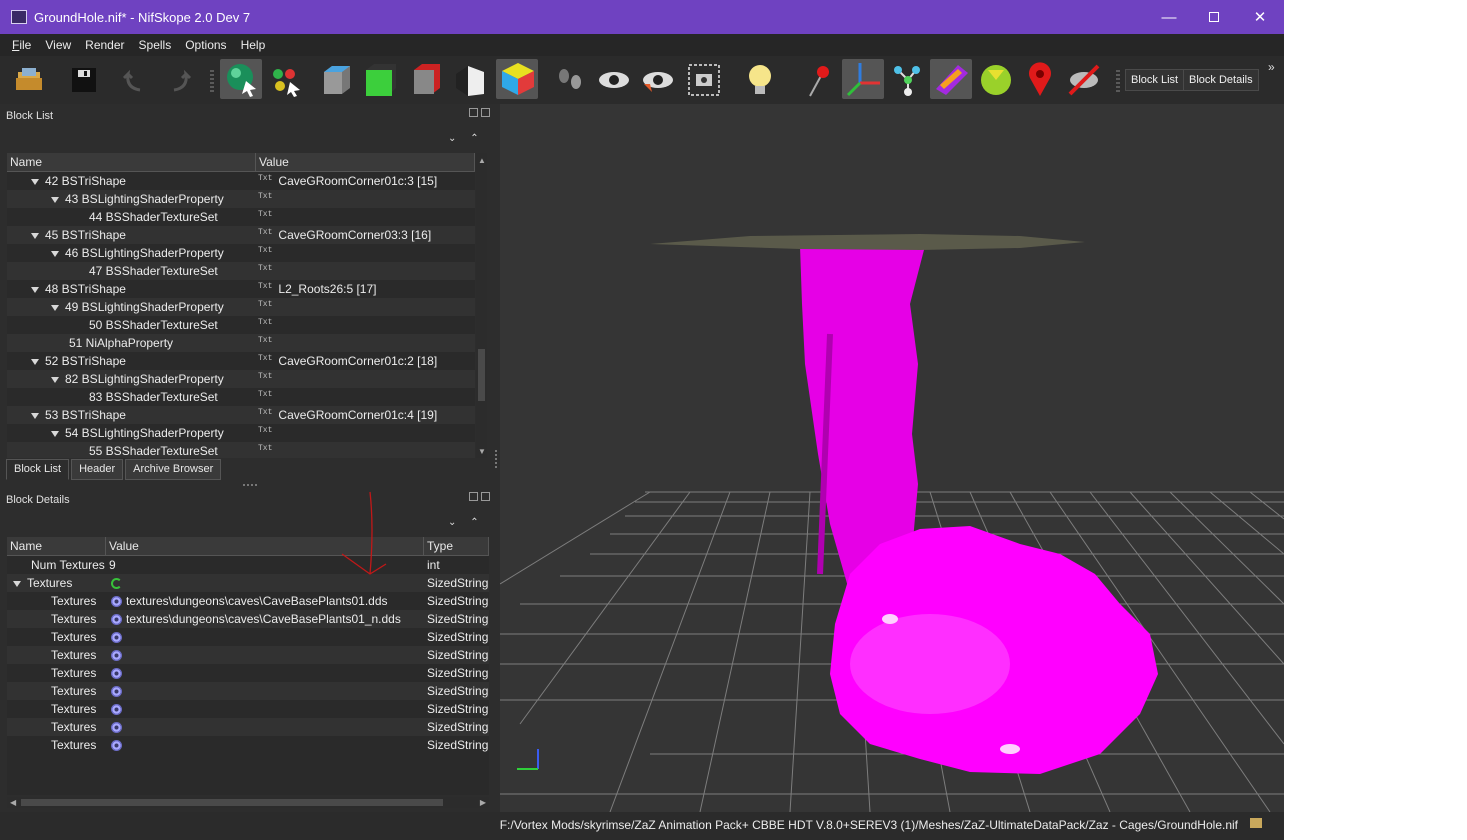  What do you see at coordinates (426, 80) in the screenshot?
I see `cube-red-button` at bounding box center [426, 80].